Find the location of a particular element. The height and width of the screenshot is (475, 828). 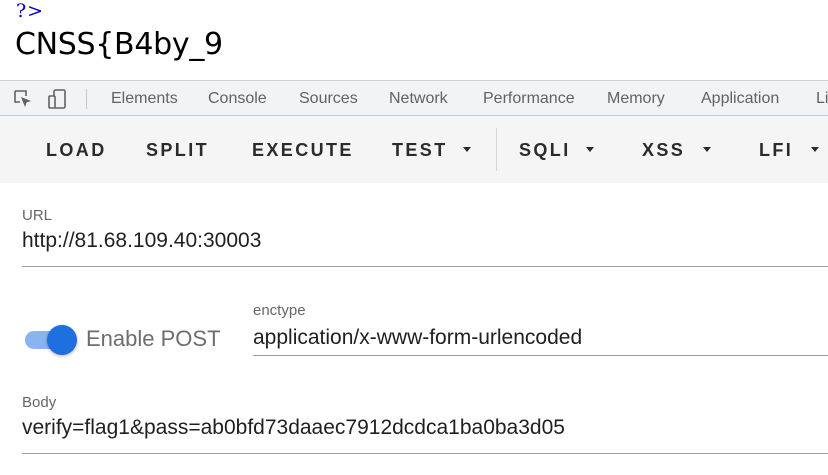

body-underline is located at coordinates (425, 453).